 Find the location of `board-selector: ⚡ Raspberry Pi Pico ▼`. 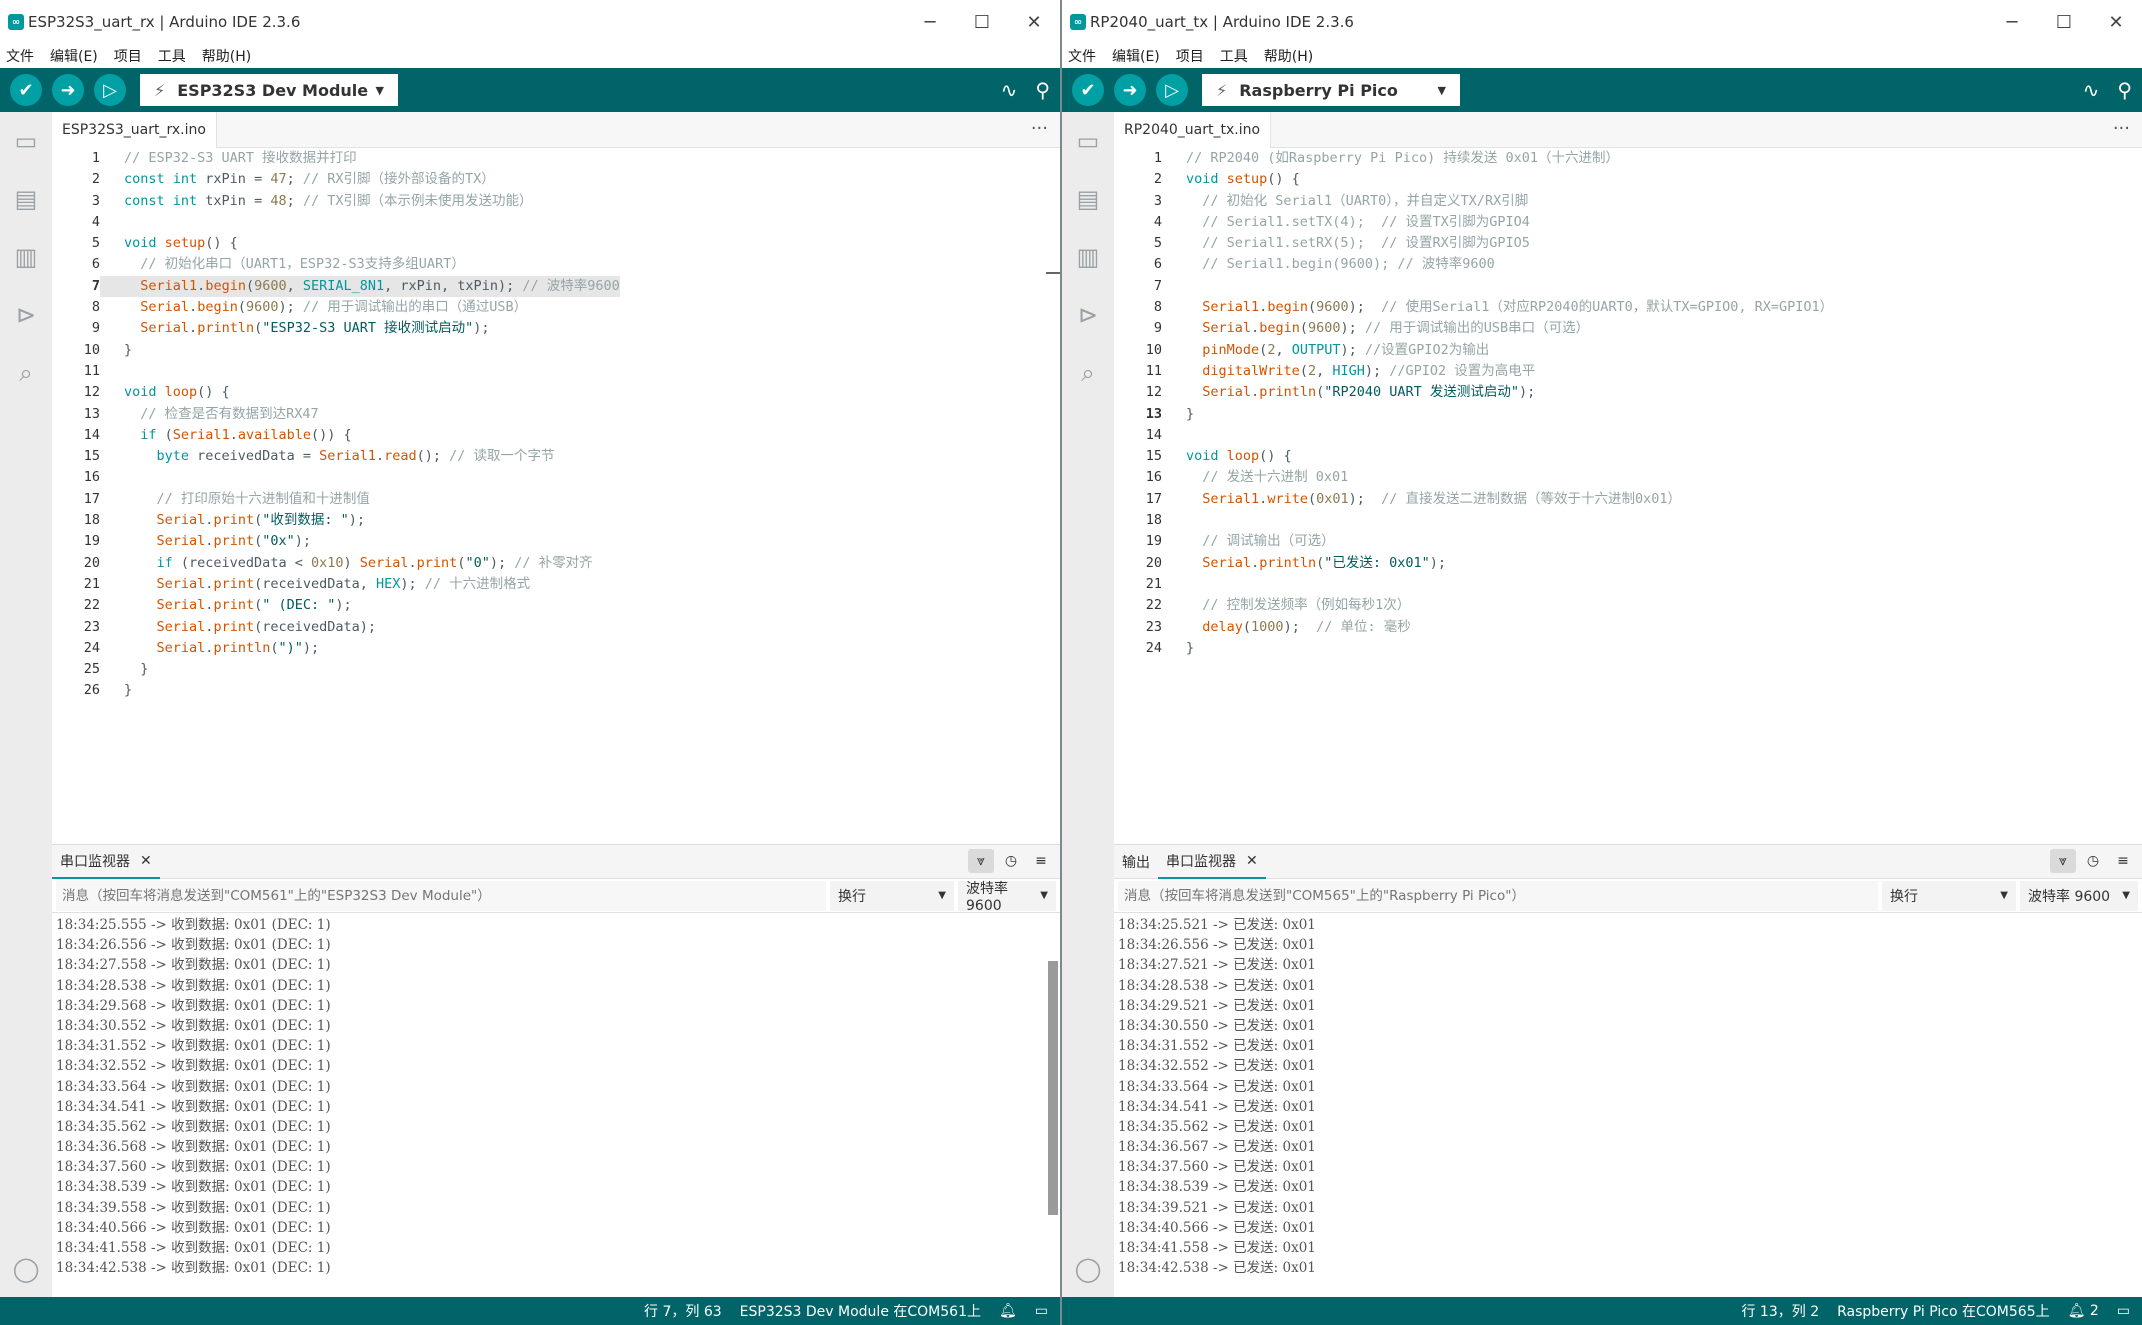

board-selector: ⚡ Raspberry Pi Pico ▼ is located at coordinates (1331, 90).